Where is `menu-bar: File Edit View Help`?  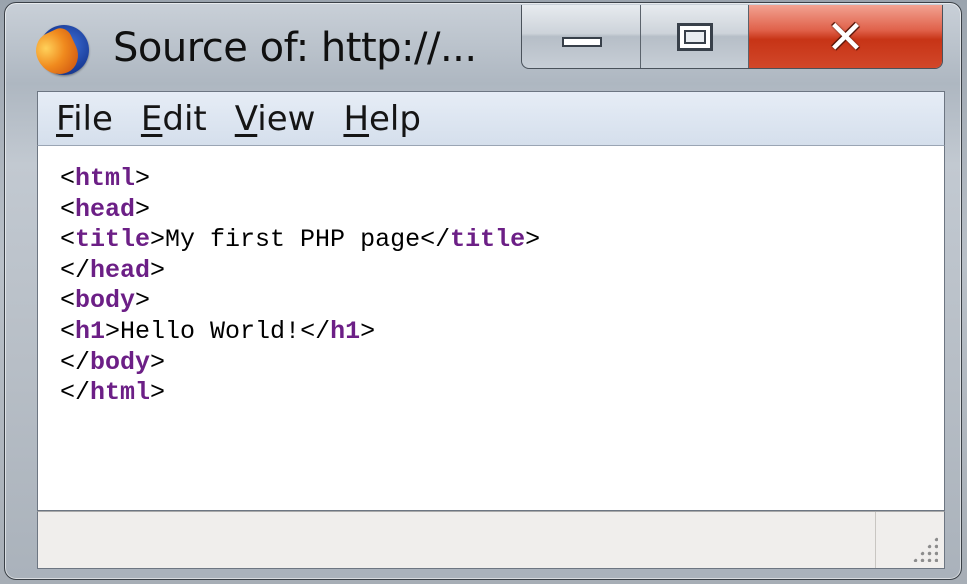
menu-bar: File Edit View Help is located at coordinates (491, 118).